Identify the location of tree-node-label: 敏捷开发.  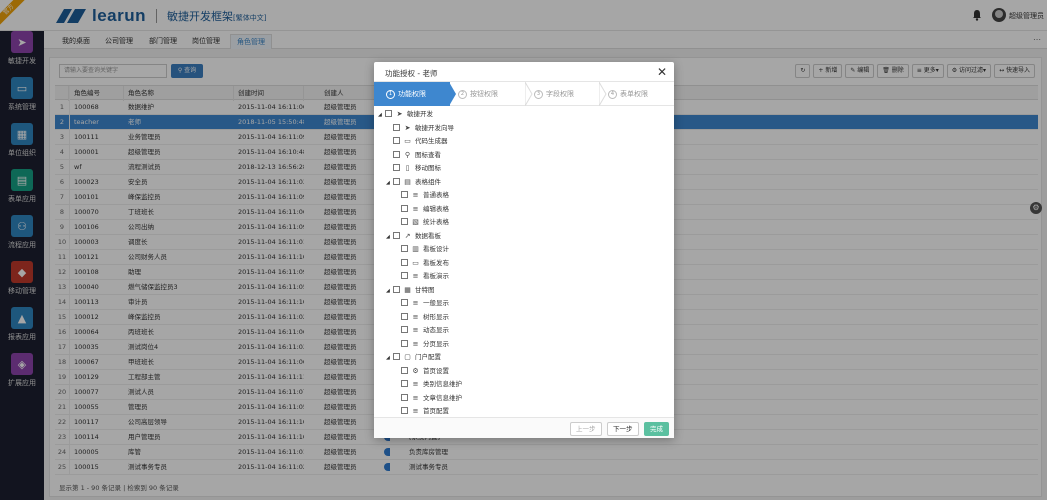
(420, 114).